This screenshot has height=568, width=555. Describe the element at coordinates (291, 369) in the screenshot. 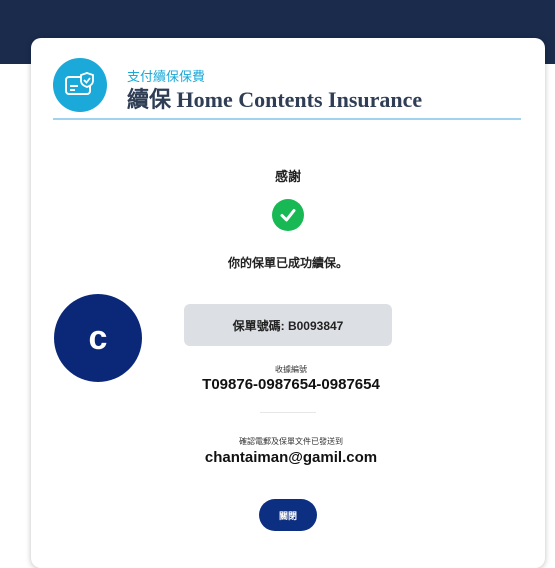

I see `receipt-number-label: 收據編號` at that location.